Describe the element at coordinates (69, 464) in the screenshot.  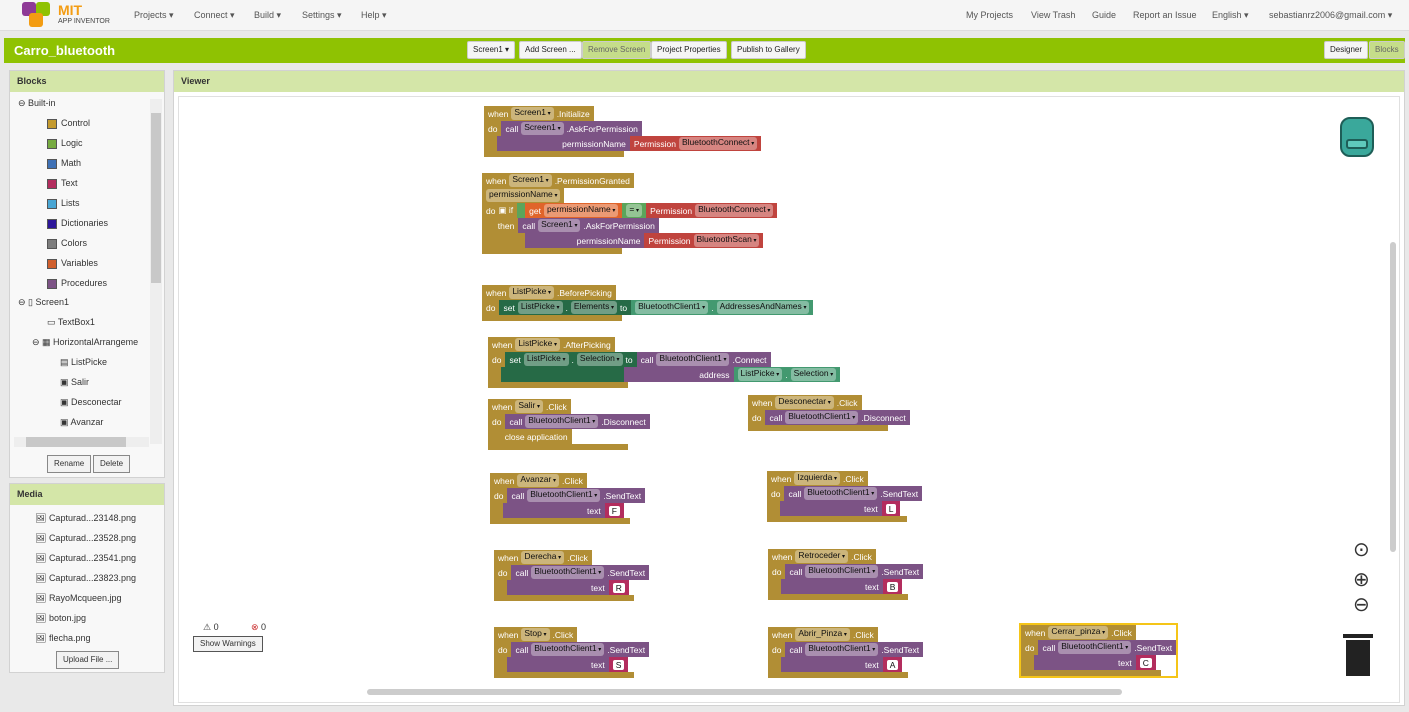
I see `rename-button: Rename` at that location.